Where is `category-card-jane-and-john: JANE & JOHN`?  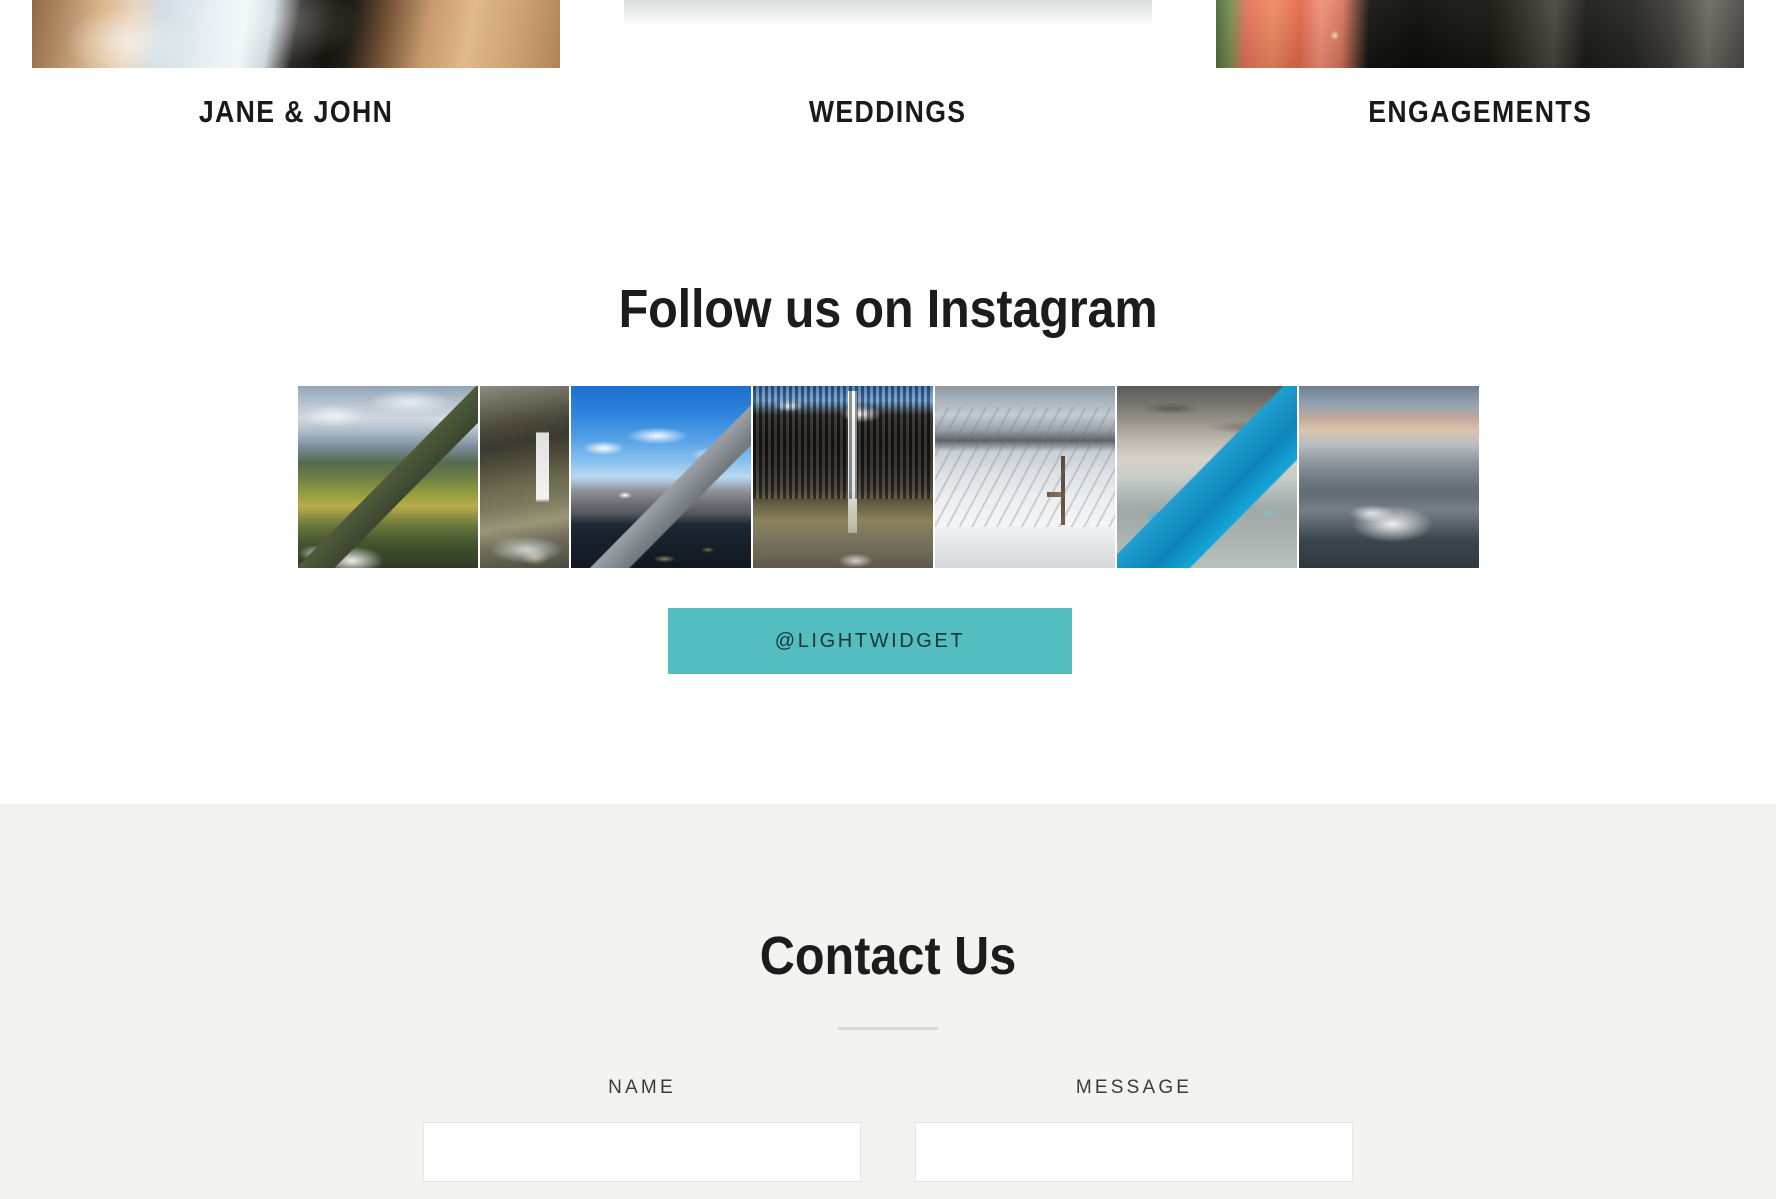 category-card-jane-and-john: JANE & JOHN is located at coordinates (296, 65).